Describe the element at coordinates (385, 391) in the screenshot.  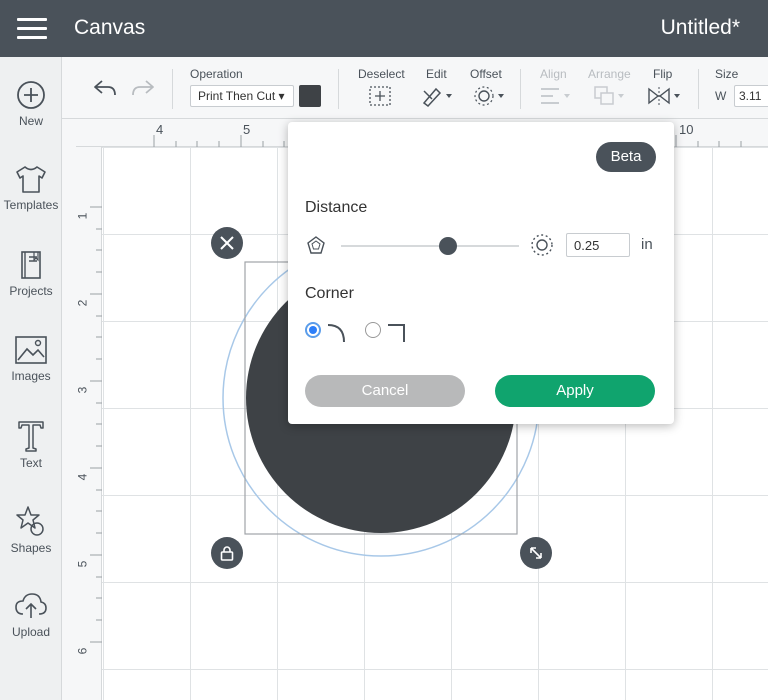
I see `cancel-button: Cancel` at that location.